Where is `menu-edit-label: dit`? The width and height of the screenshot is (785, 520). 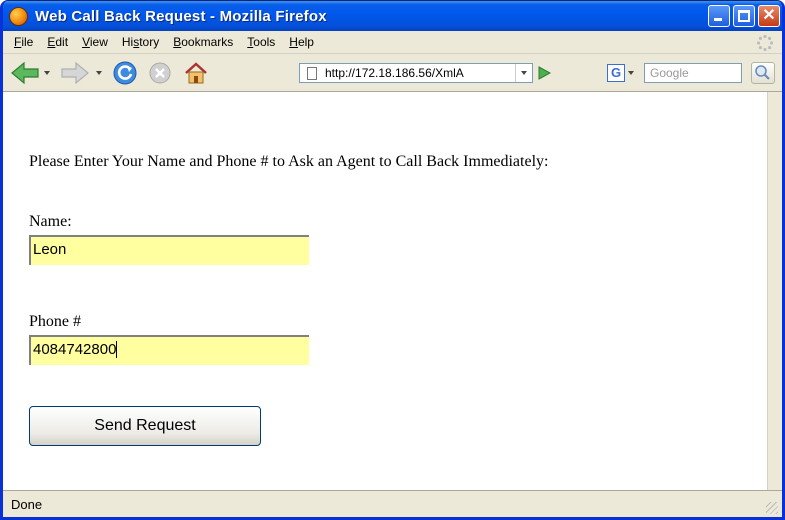
menu-edit-label: dit is located at coordinates (62, 42).